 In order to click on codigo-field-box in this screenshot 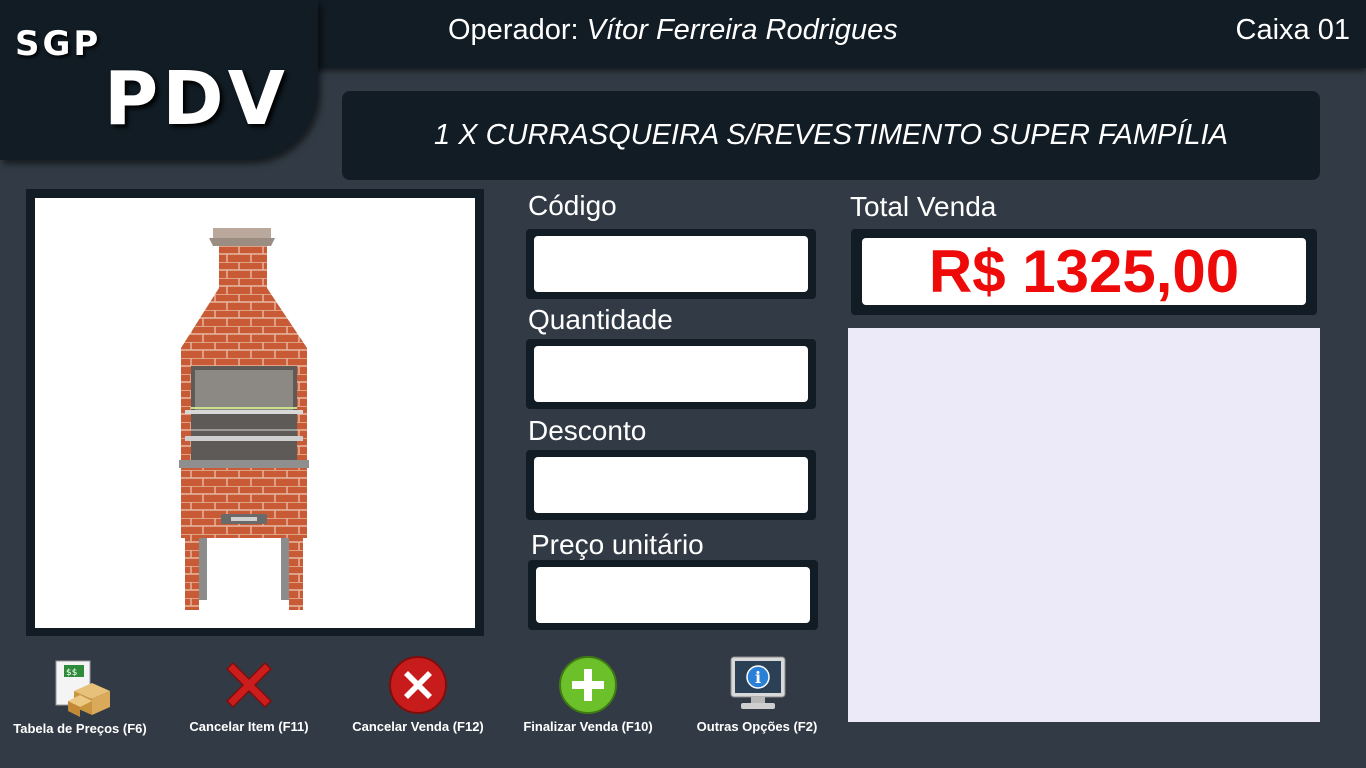, I will do `click(671, 264)`.